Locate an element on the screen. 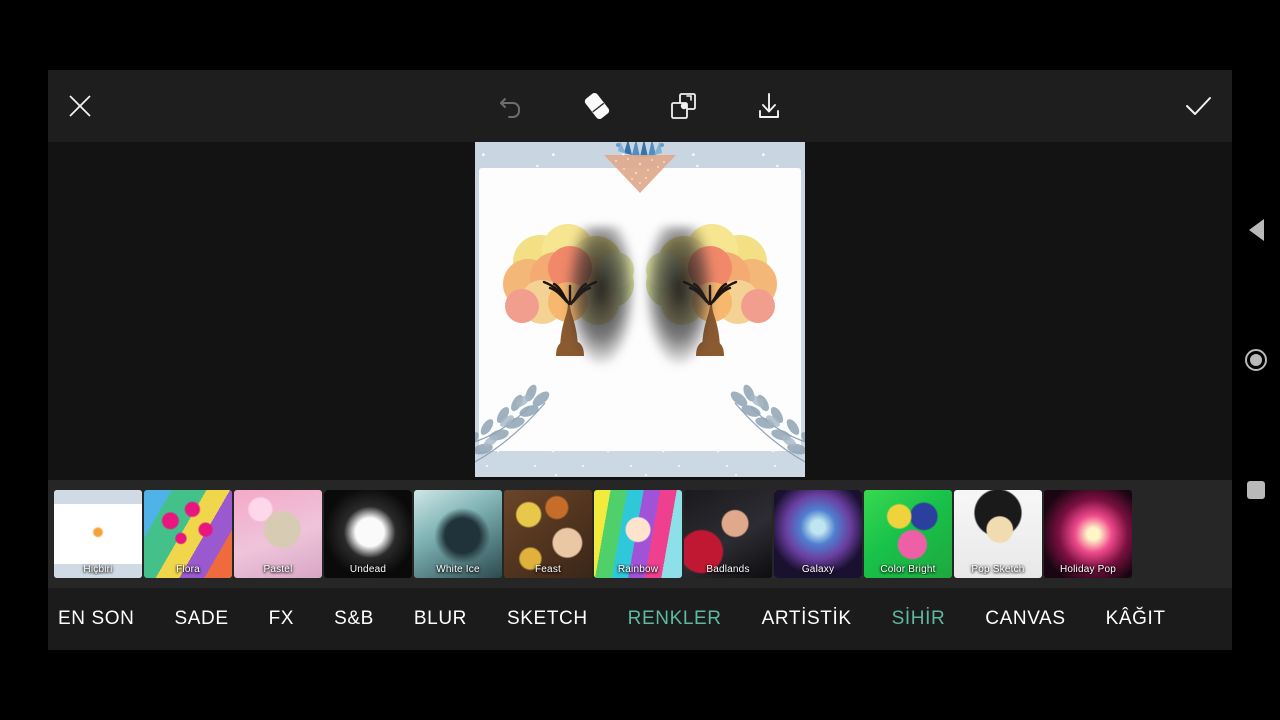  square-recents-icon is located at coordinates (1256, 490).